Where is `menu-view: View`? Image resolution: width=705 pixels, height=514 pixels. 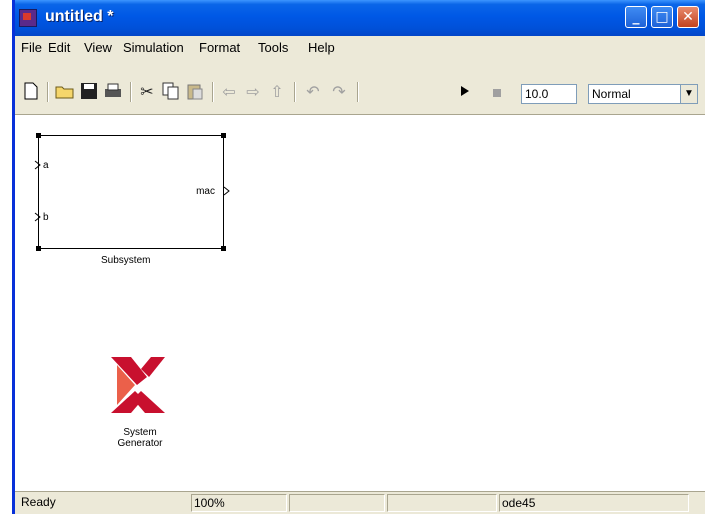
menu-view: View is located at coordinates (98, 47).